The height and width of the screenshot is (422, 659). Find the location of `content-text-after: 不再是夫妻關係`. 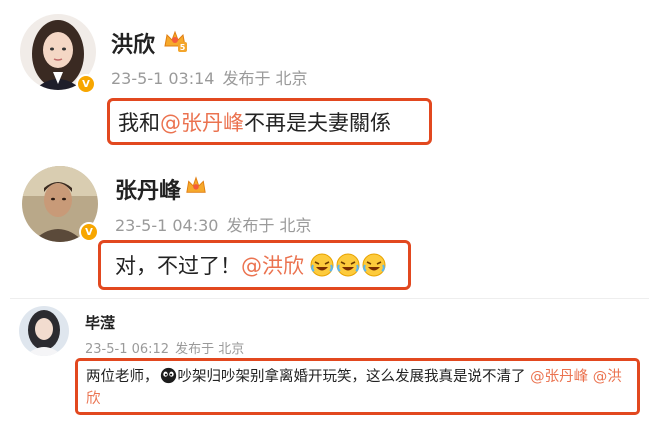

content-text-after: 不再是夫妻關係 is located at coordinates (317, 122).